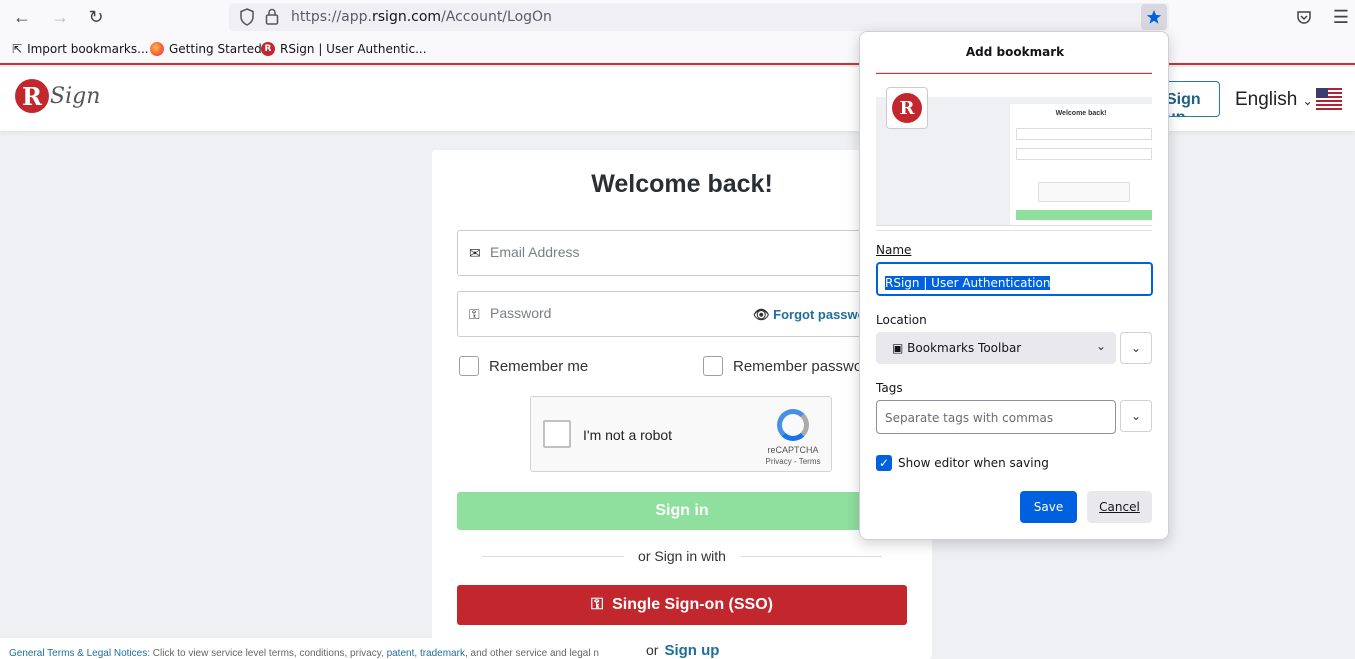  What do you see at coordinates (793, 450) in the screenshot?
I see `recaptcha-brand: reCAPTCHA` at bounding box center [793, 450].